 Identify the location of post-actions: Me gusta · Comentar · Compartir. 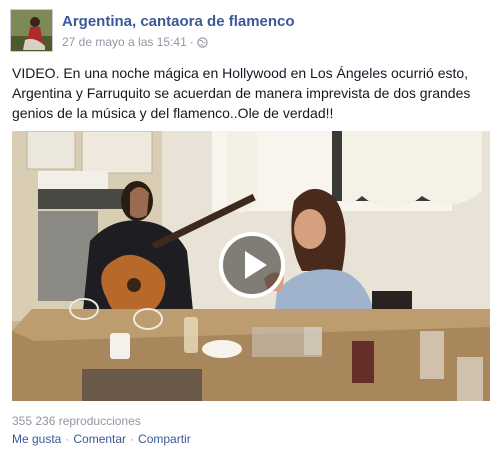
(101, 439).